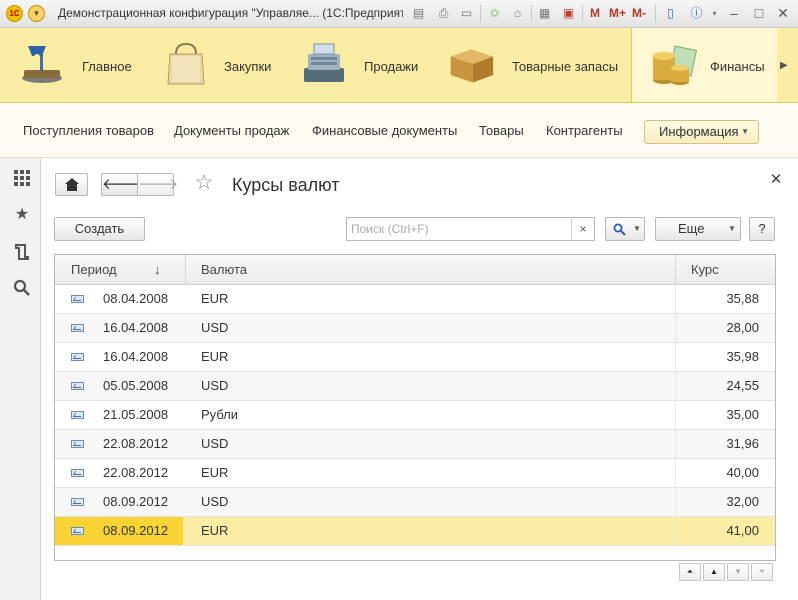 The width and height of the screenshot is (798, 600). I want to click on all-functions-grid-icon, so click(22, 178).